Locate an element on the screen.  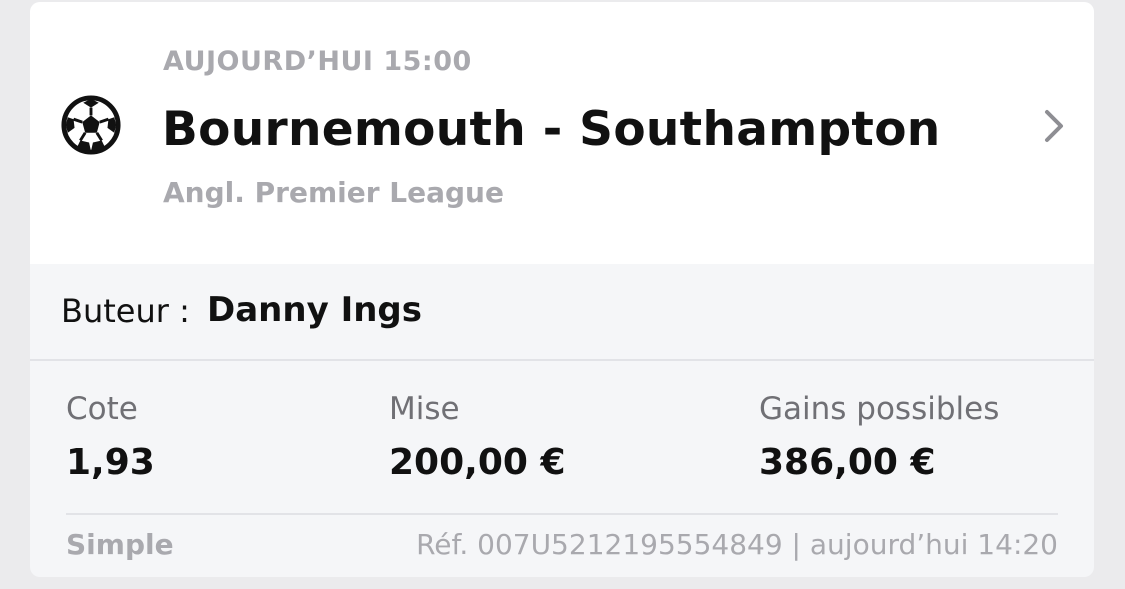
odds-value: 1,93 is located at coordinates (110, 462).